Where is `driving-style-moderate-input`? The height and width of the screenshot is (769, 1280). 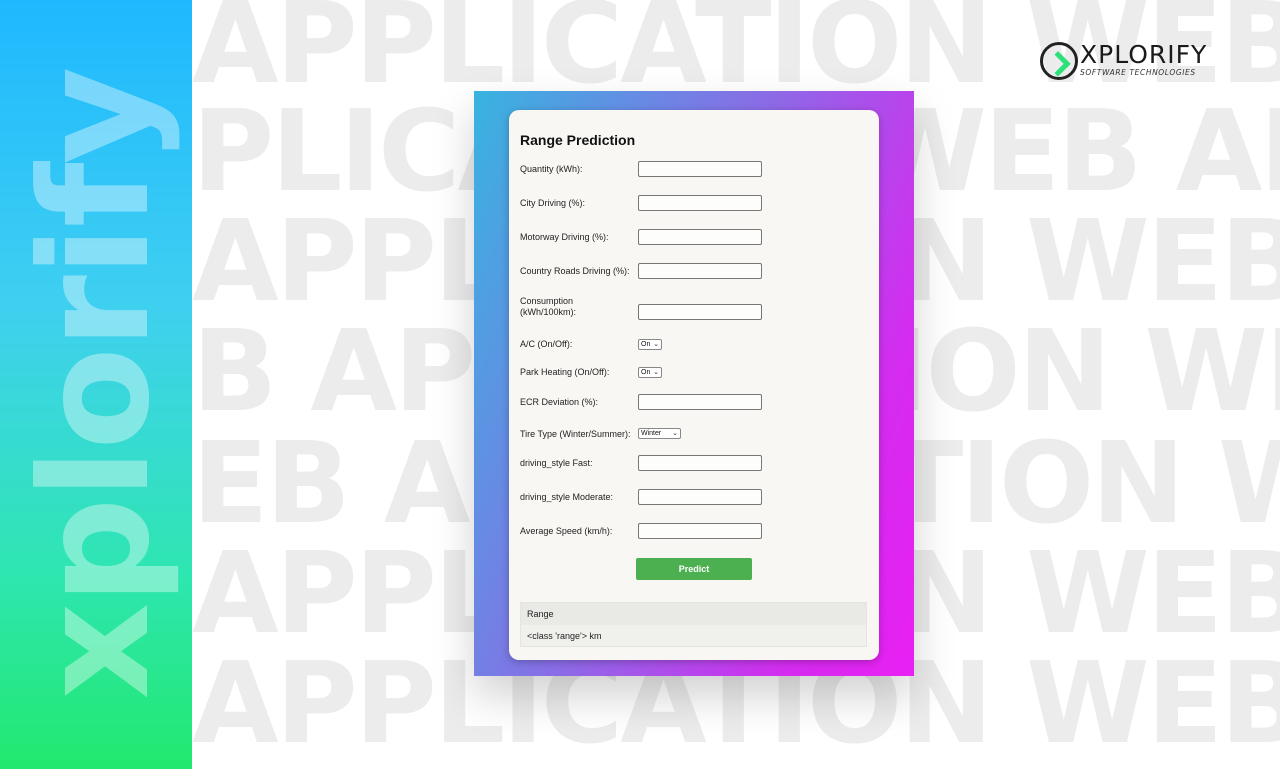 driving-style-moderate-input is located at coordinates (700, 497).